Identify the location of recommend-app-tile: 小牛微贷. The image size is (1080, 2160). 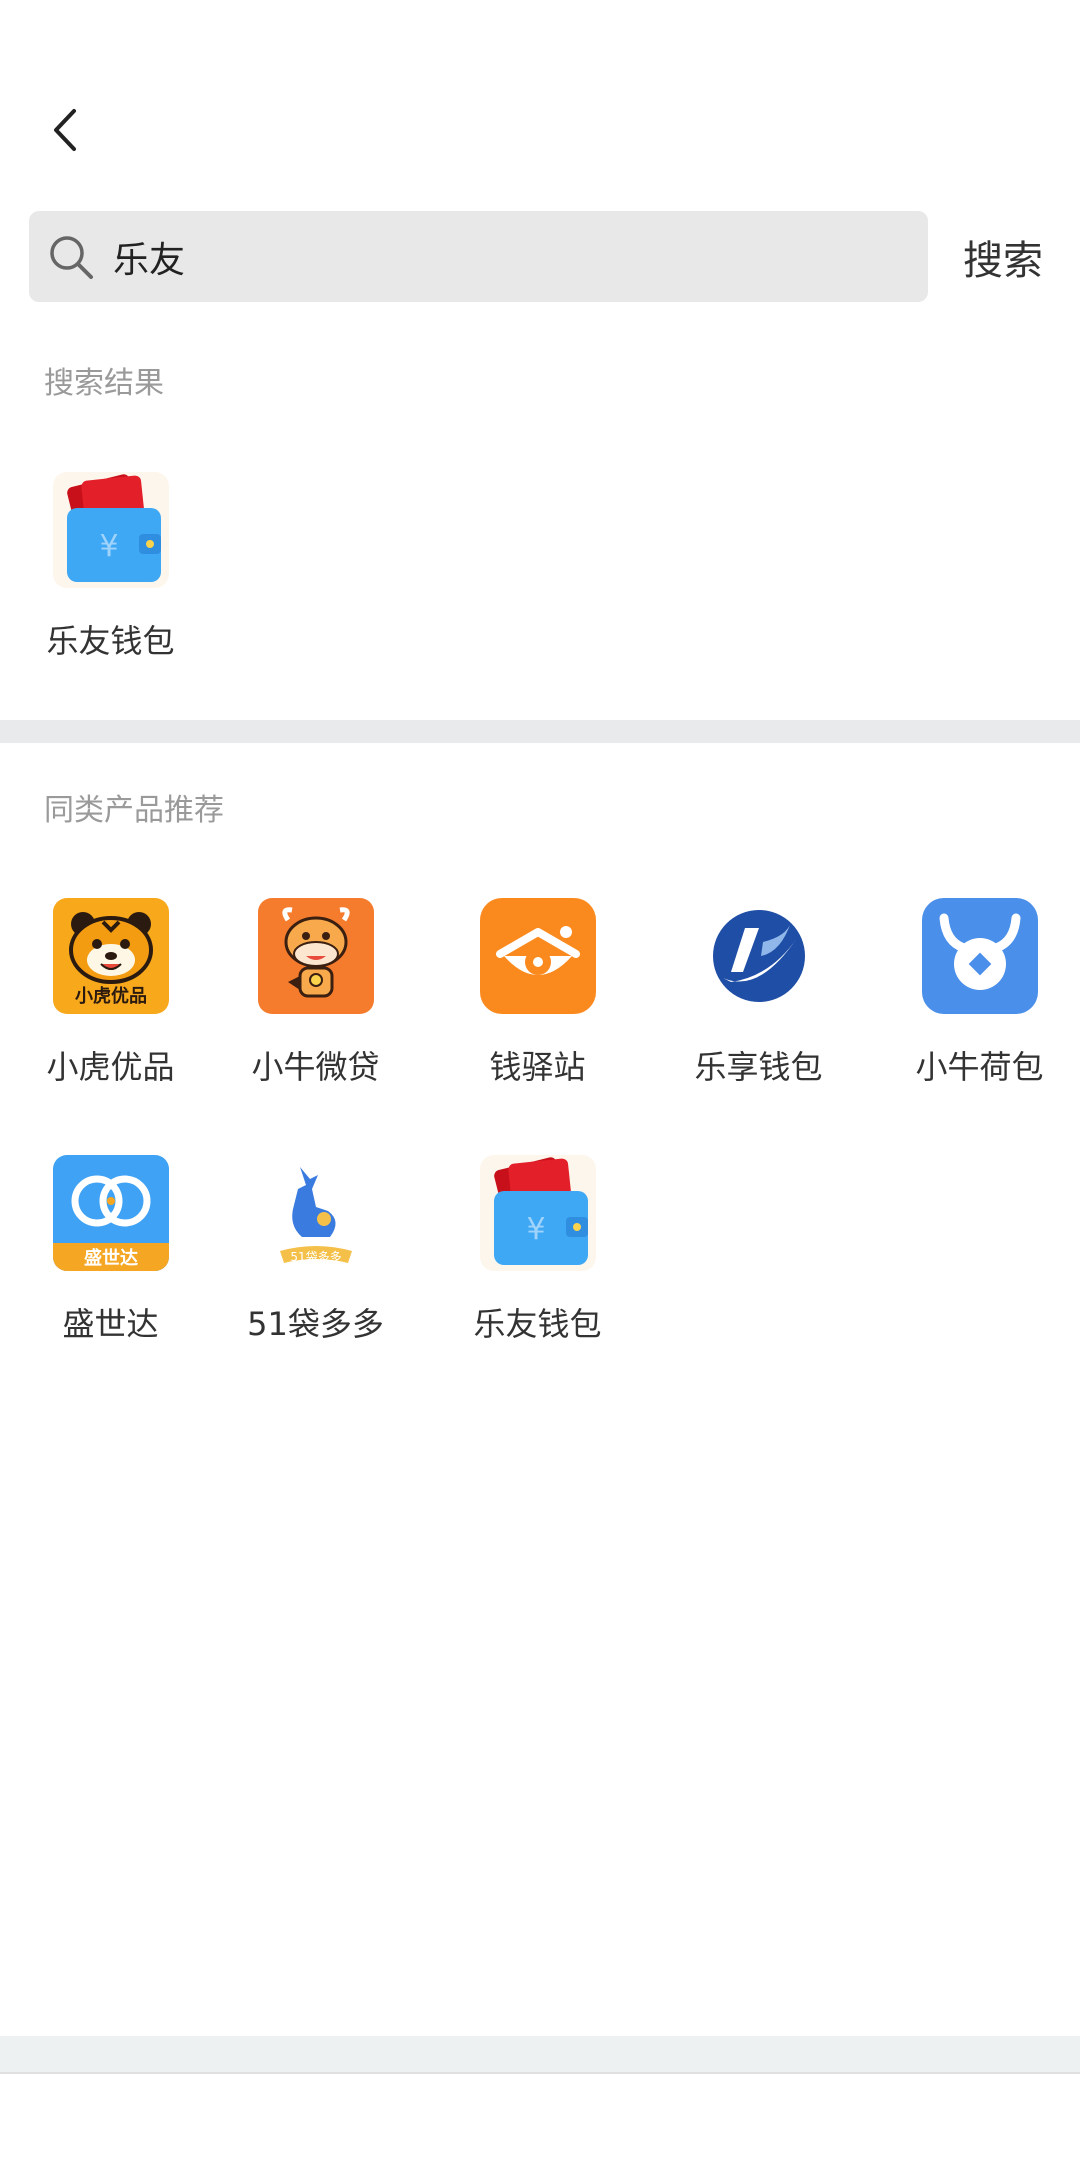
(315, 1013).